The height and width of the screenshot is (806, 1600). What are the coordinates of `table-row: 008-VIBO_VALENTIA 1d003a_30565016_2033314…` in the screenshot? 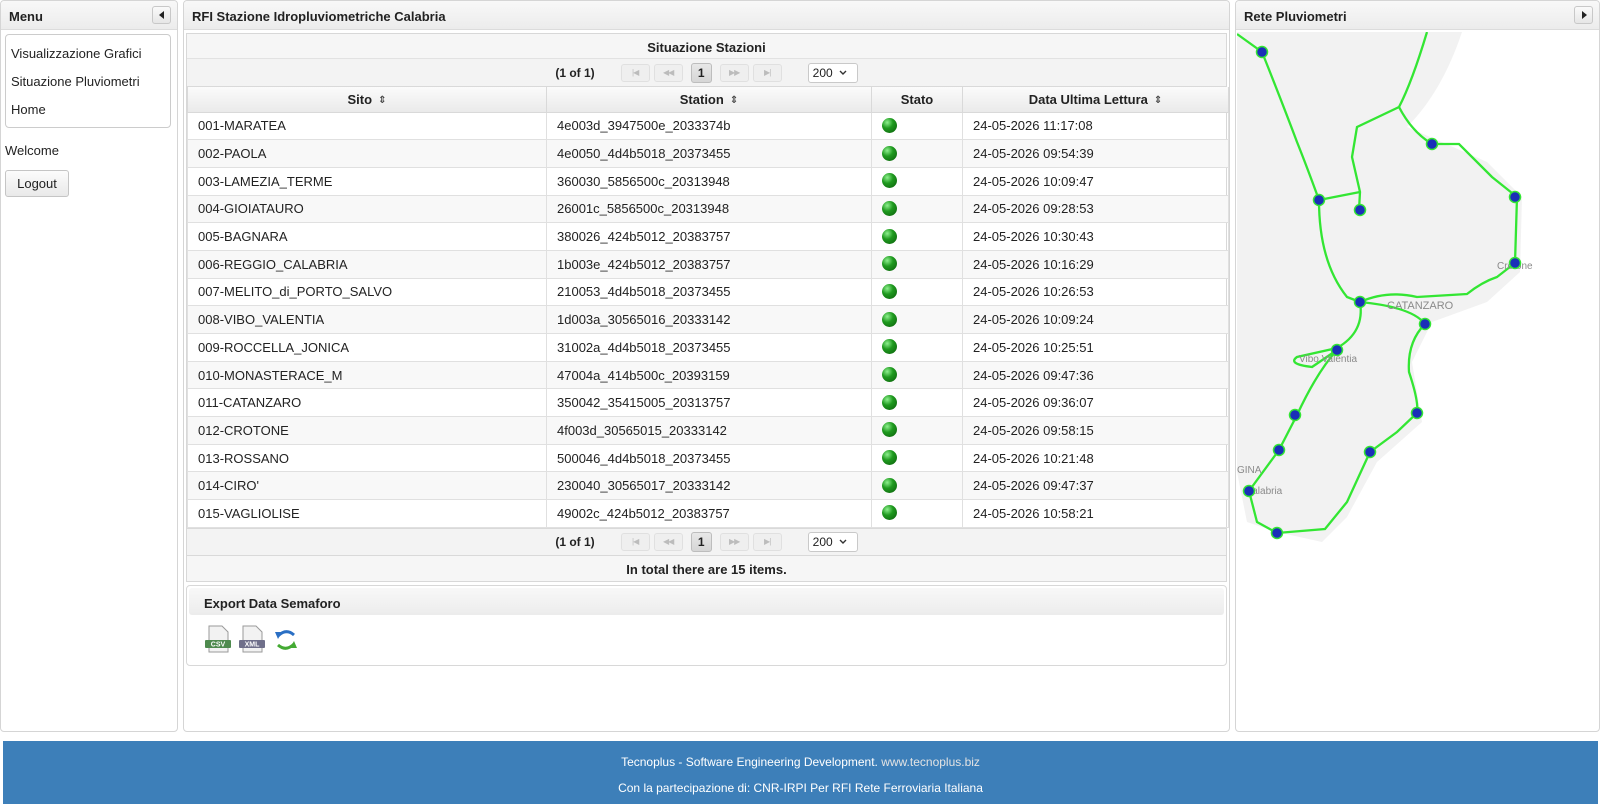 It's located at (708, 319).